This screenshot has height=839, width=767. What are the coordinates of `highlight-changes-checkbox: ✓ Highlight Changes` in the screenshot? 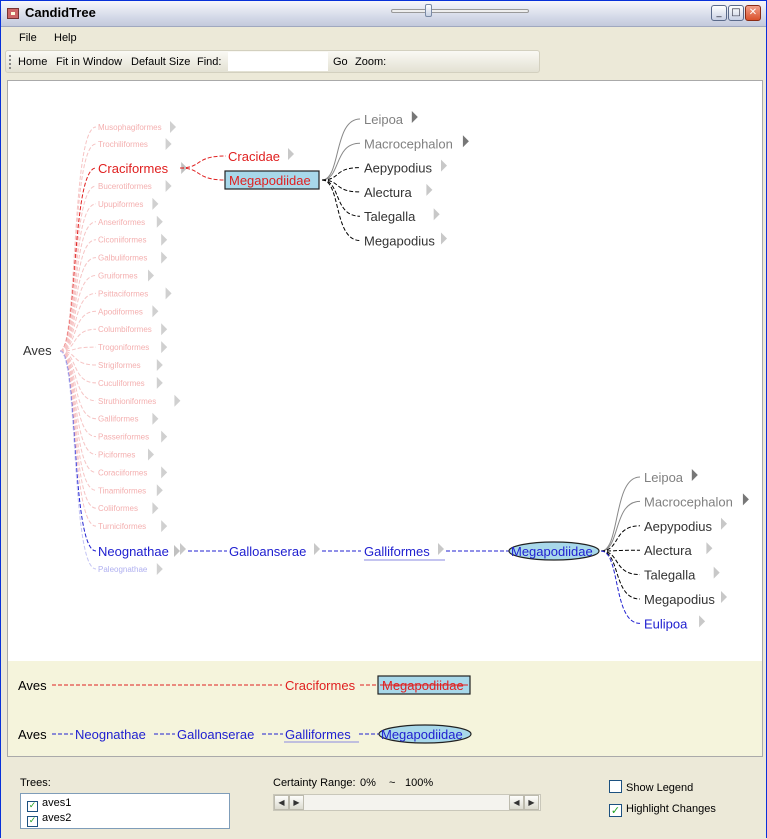 It's located at (662, 810).